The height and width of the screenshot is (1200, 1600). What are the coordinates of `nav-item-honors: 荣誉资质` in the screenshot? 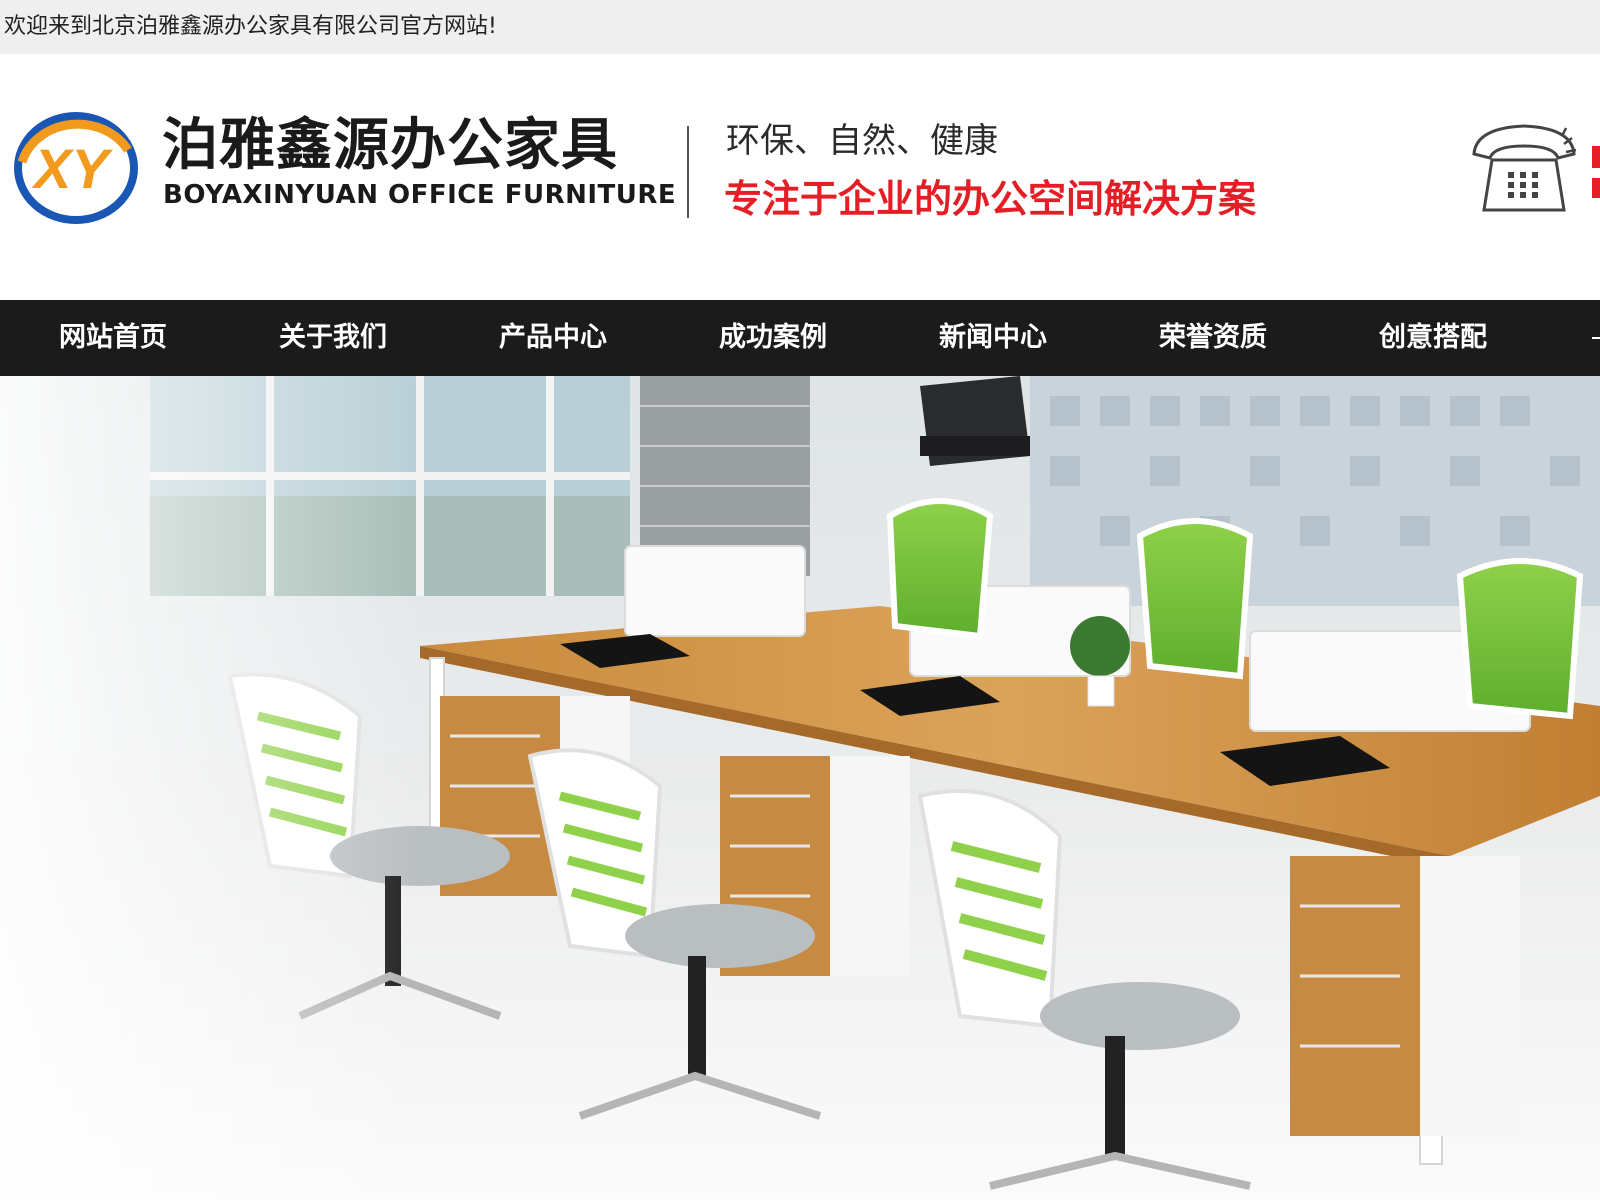 It's located at (1213, 338).